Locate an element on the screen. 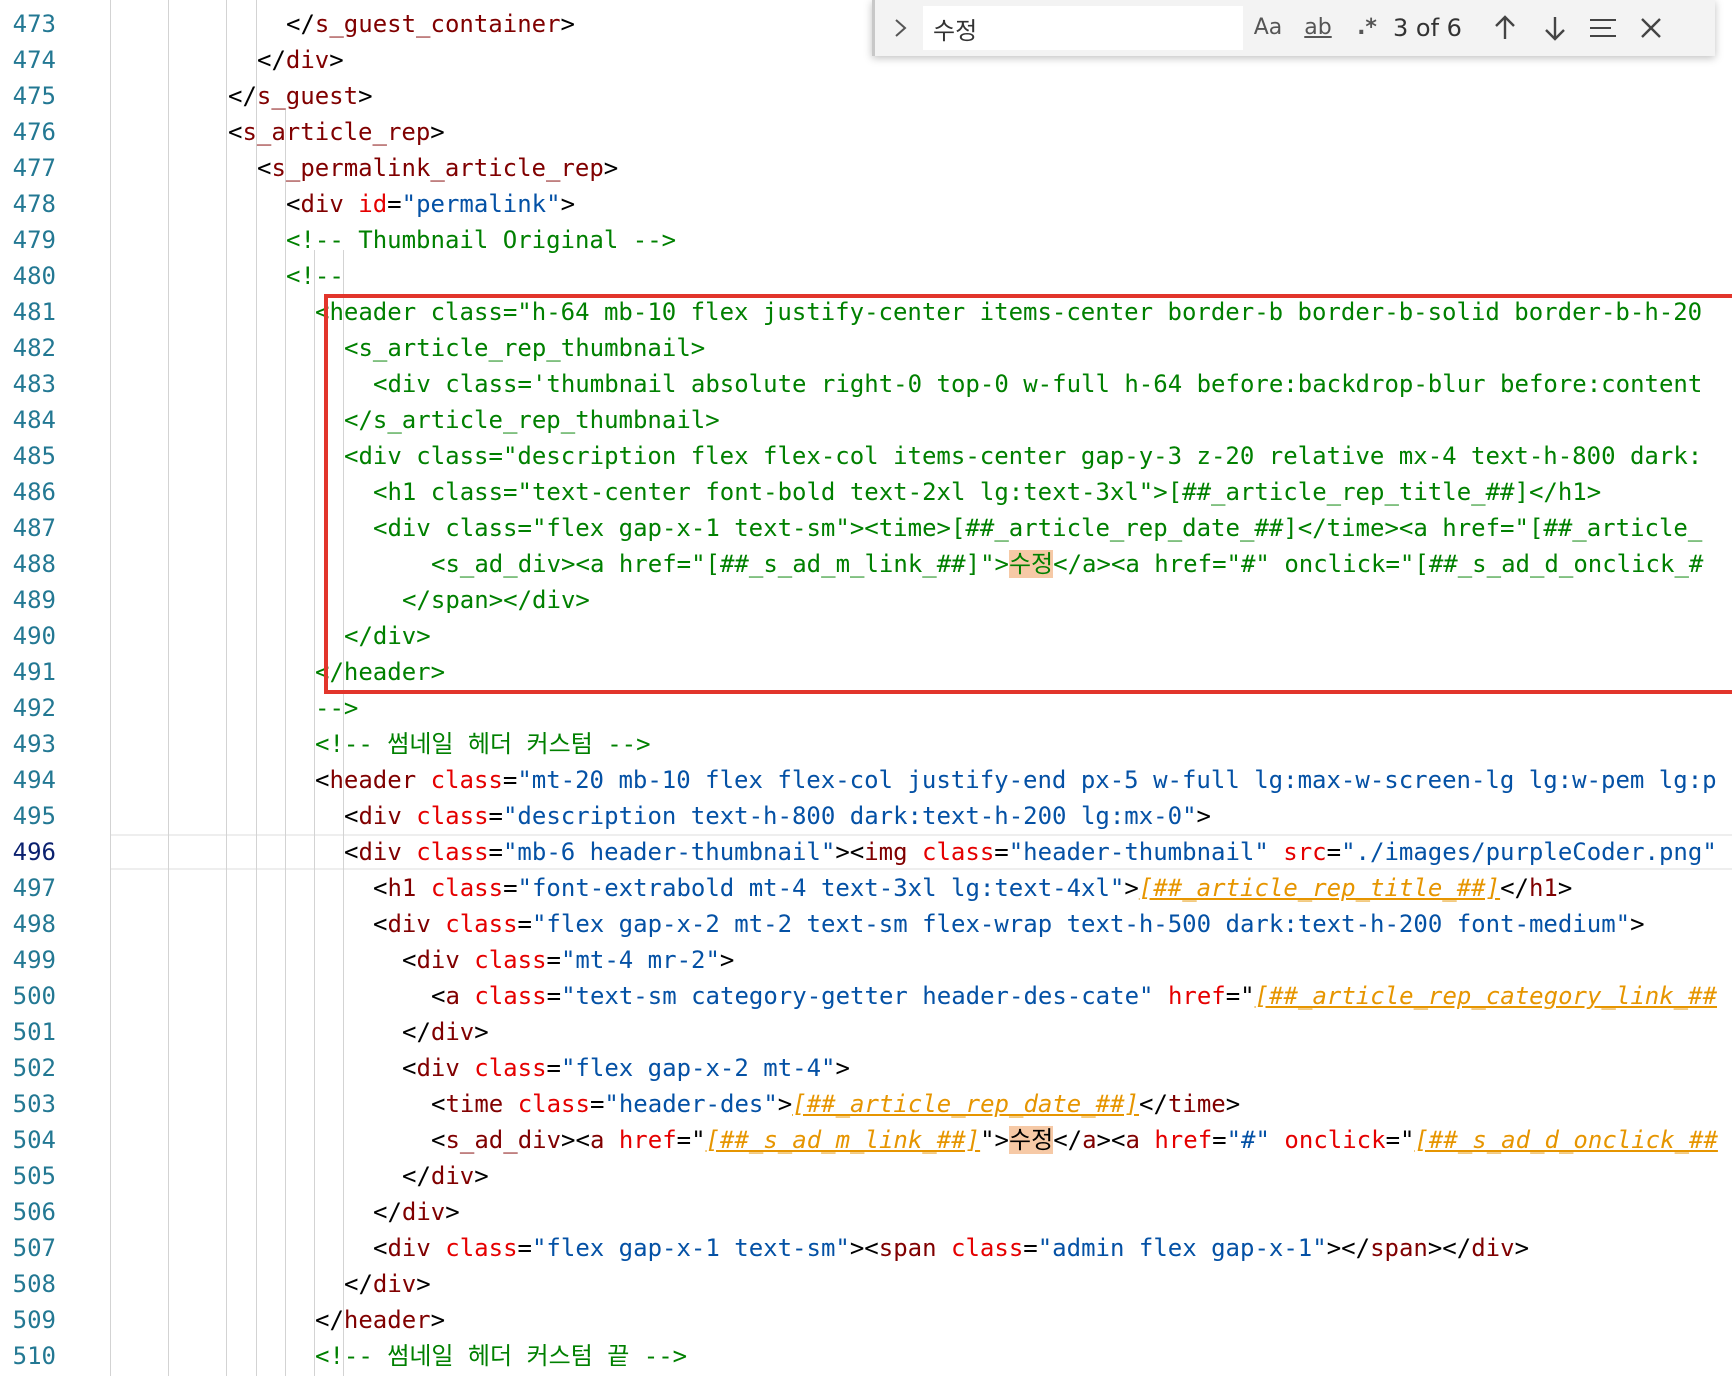 This screenshot has width=1732, height=1376. close-find-button is located at coordinates (1651, 28).